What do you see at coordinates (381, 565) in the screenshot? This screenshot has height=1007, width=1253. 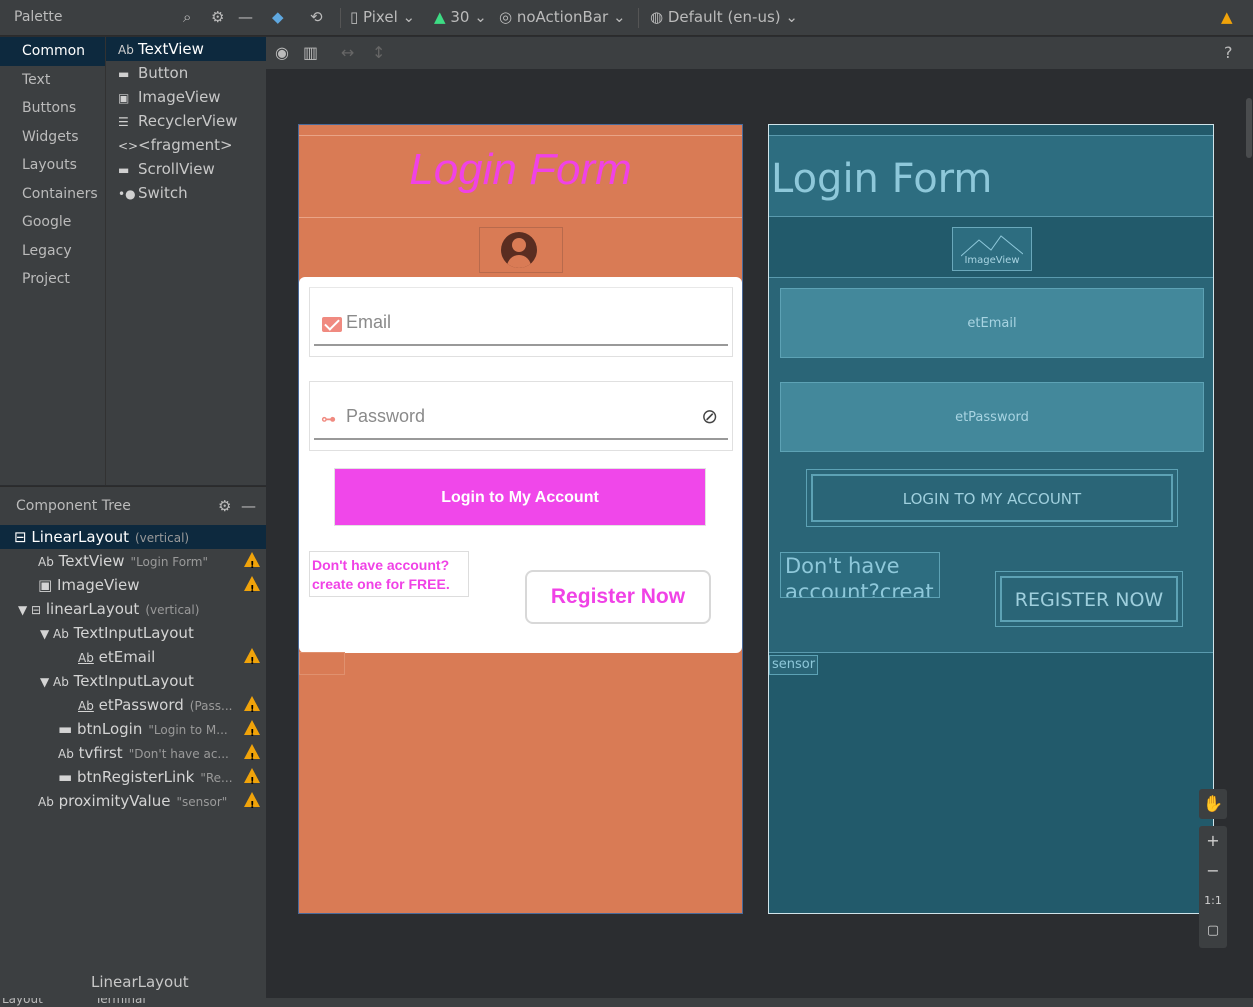 I see `no-account-line1: Don't have account?` at bounding box center [381, 565].